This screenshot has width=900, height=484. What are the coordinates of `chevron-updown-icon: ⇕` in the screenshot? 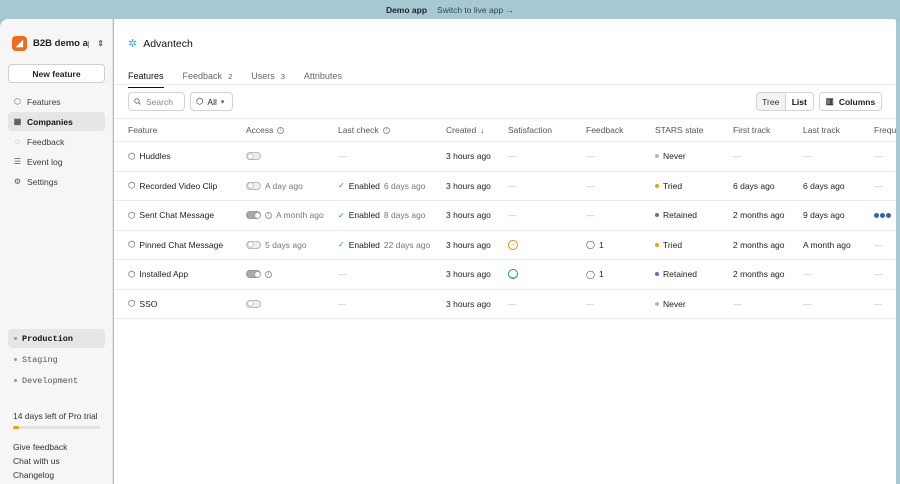 It's located at (100, 43).